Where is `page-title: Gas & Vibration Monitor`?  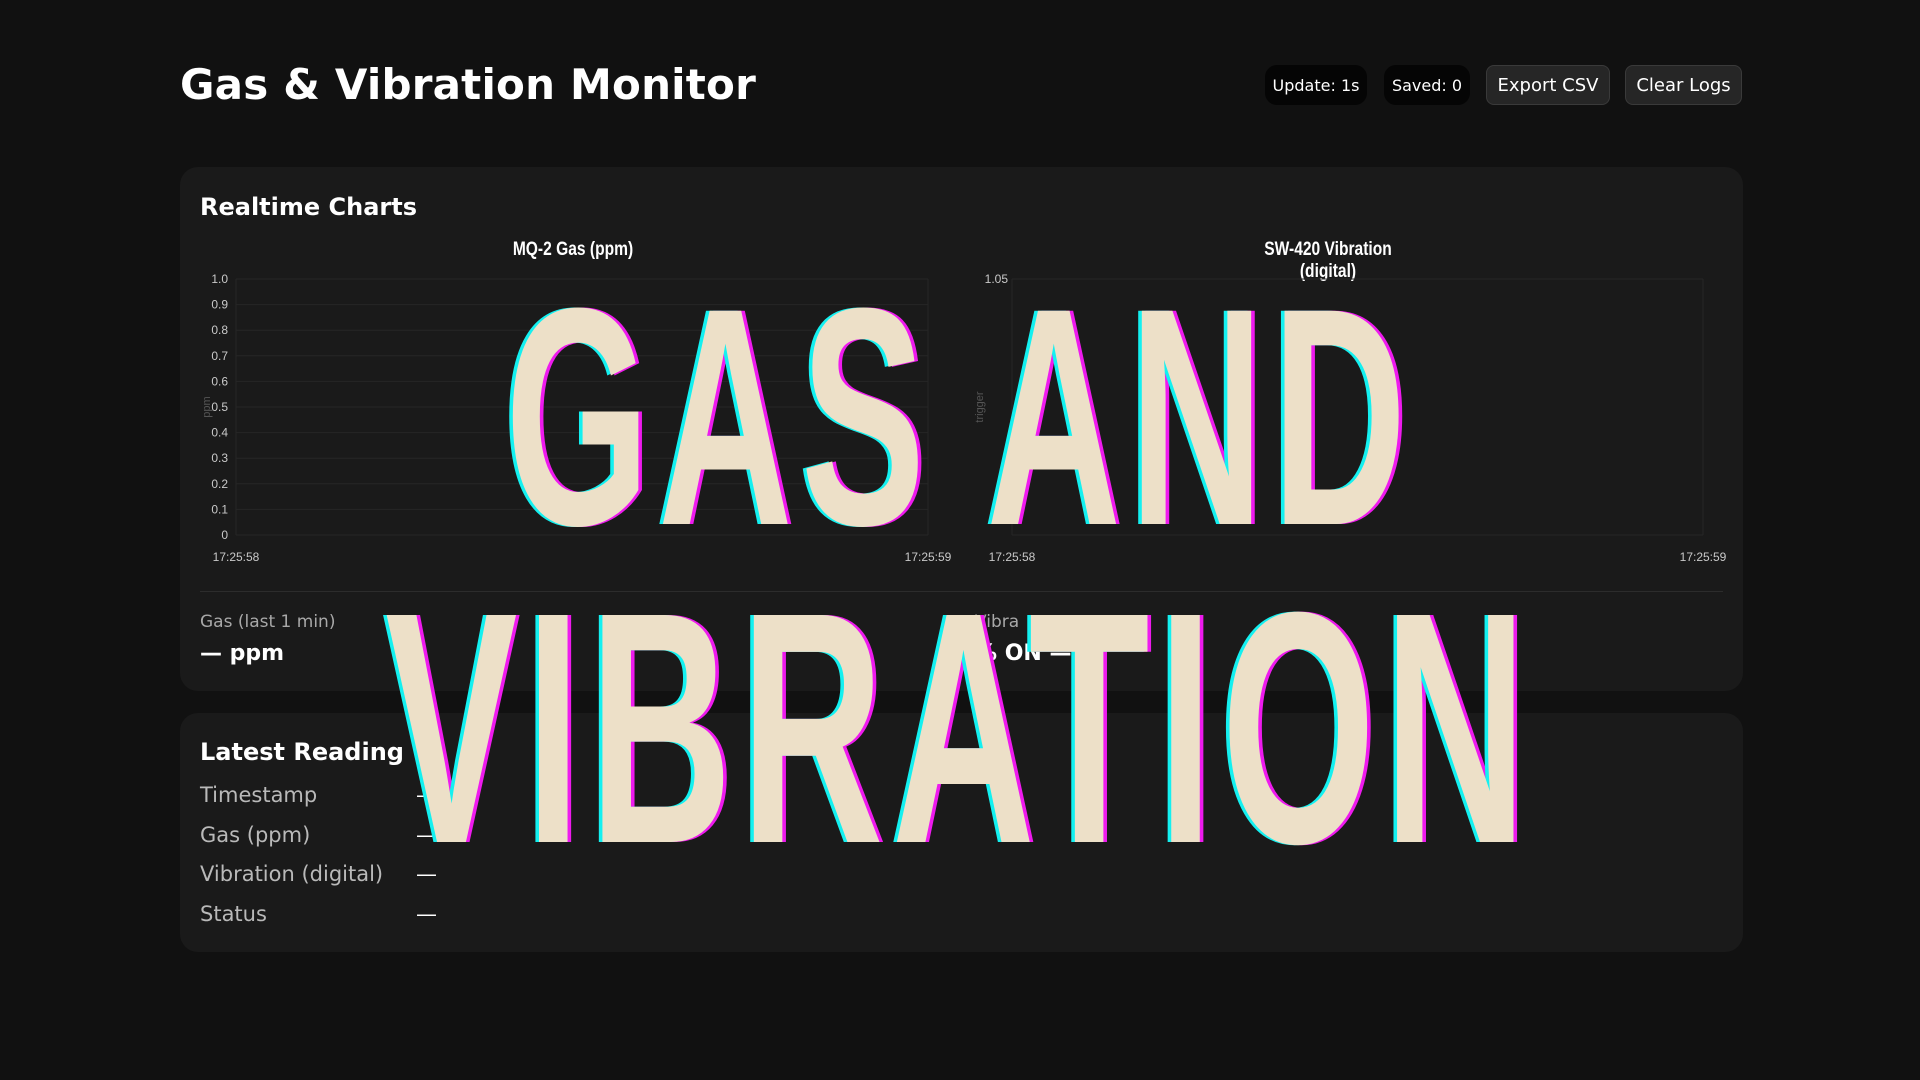
page-title: Gas & Vibration Monitor is located at coordinates (468, 84).